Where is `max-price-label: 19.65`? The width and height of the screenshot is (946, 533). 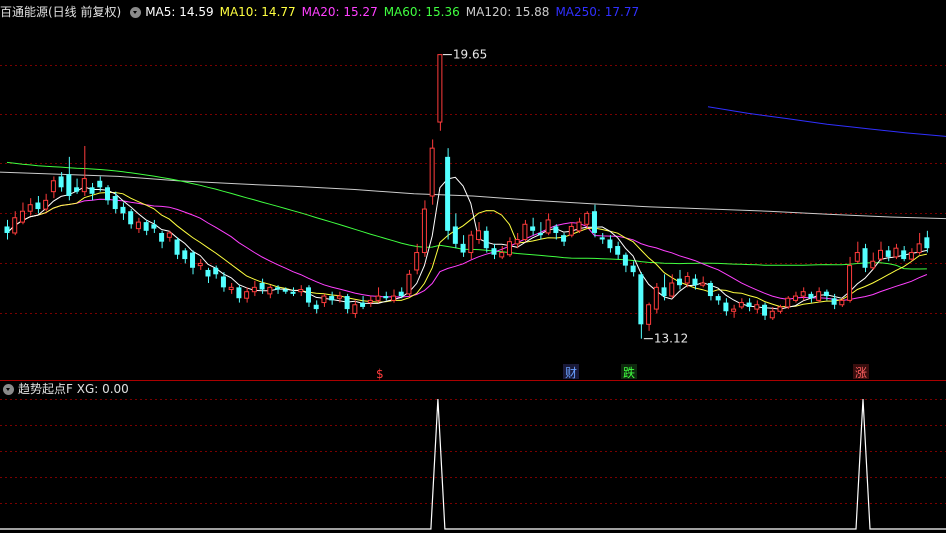
max-price-label: 19.65 is located at coordinates (470, 55).